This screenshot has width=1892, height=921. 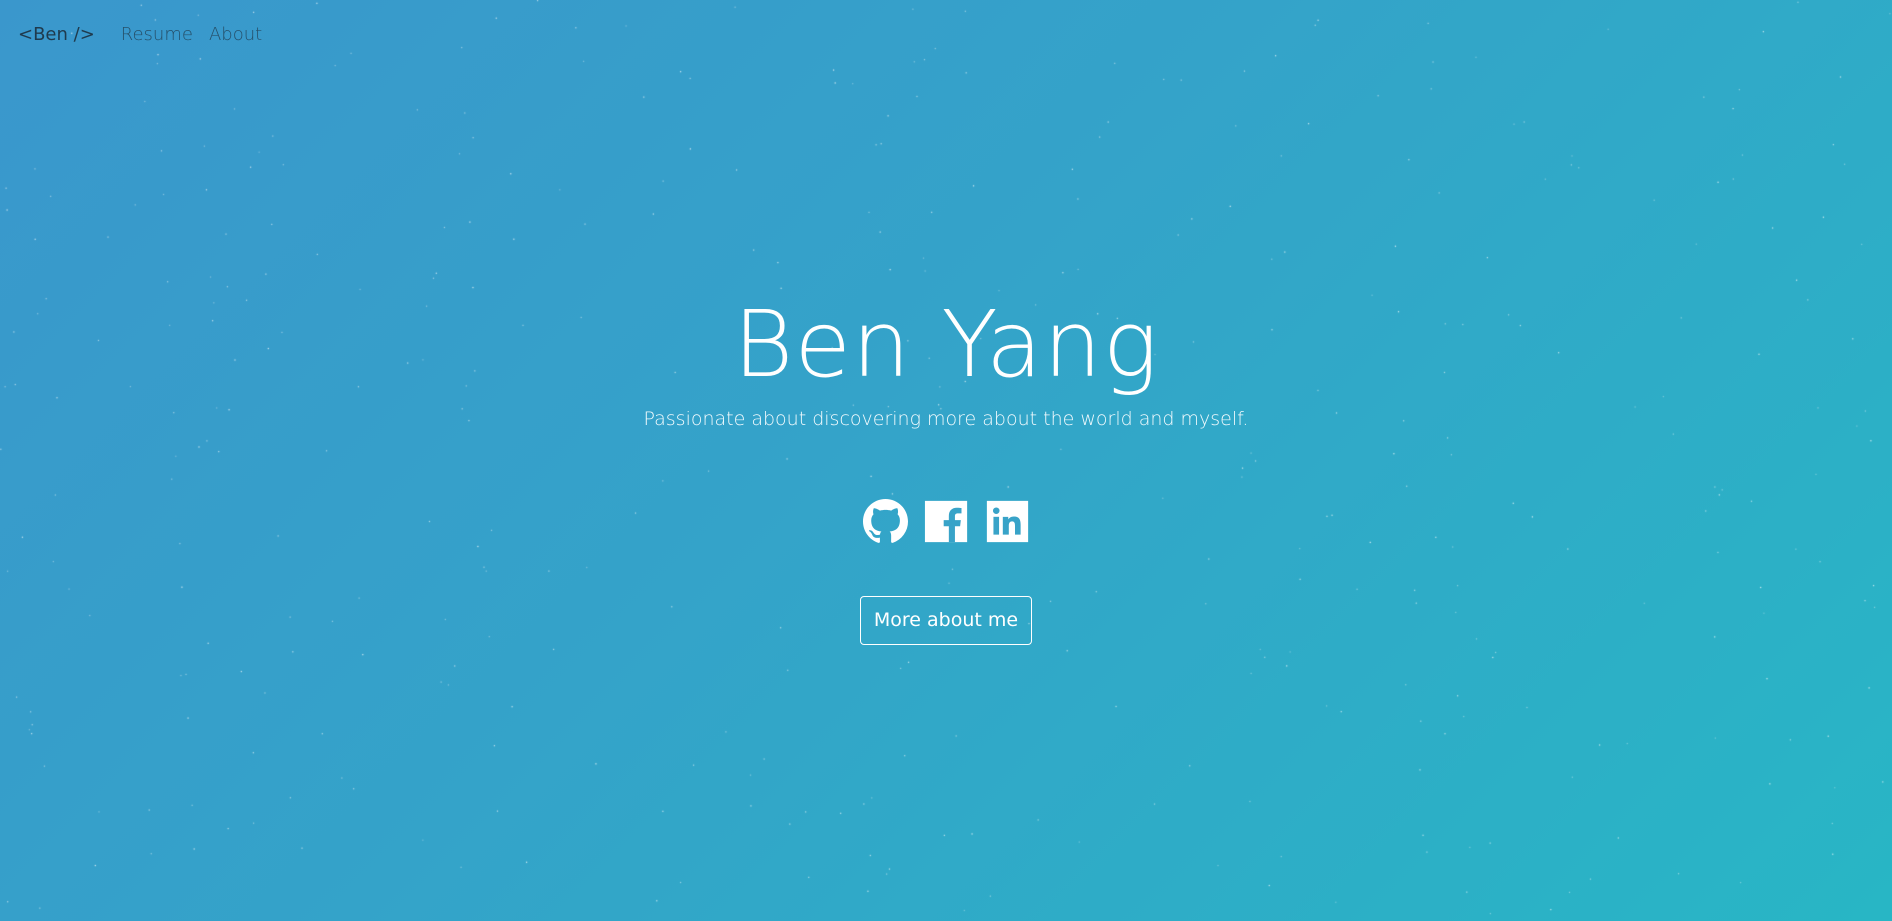 I want to click on facebook-icon, so click(x=945, y=521).